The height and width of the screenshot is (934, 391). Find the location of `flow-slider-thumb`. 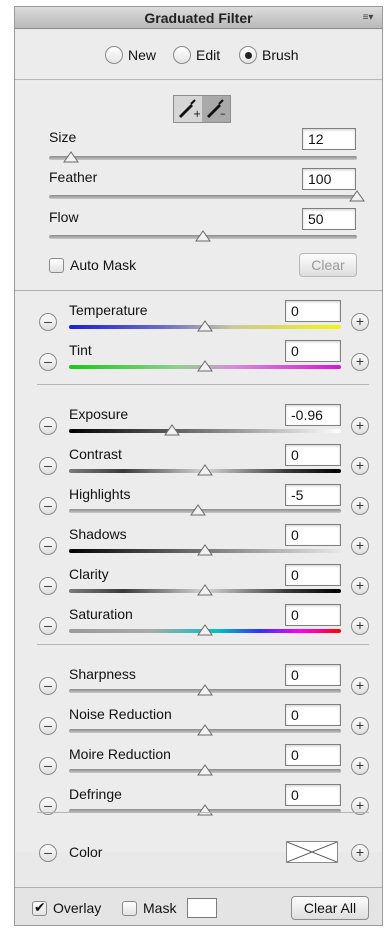

flow-slider-thumb is located at coordinates (203, 236).